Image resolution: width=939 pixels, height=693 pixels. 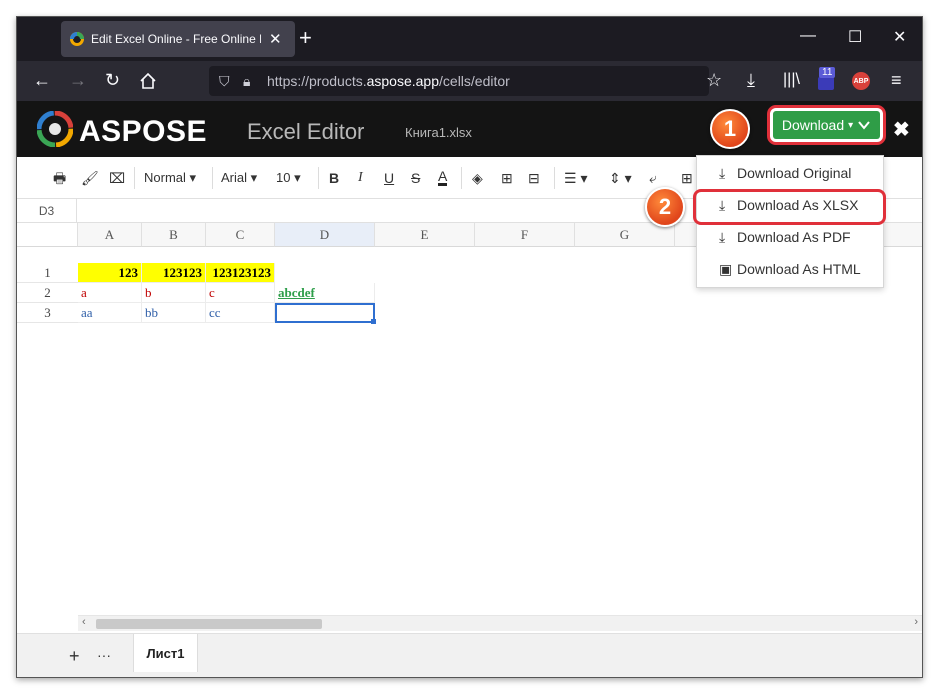 What do you see at coordinates (275, 39) in the screenshot?
I see `tab-close-icon: ✕` at bounding box center [275, 39].